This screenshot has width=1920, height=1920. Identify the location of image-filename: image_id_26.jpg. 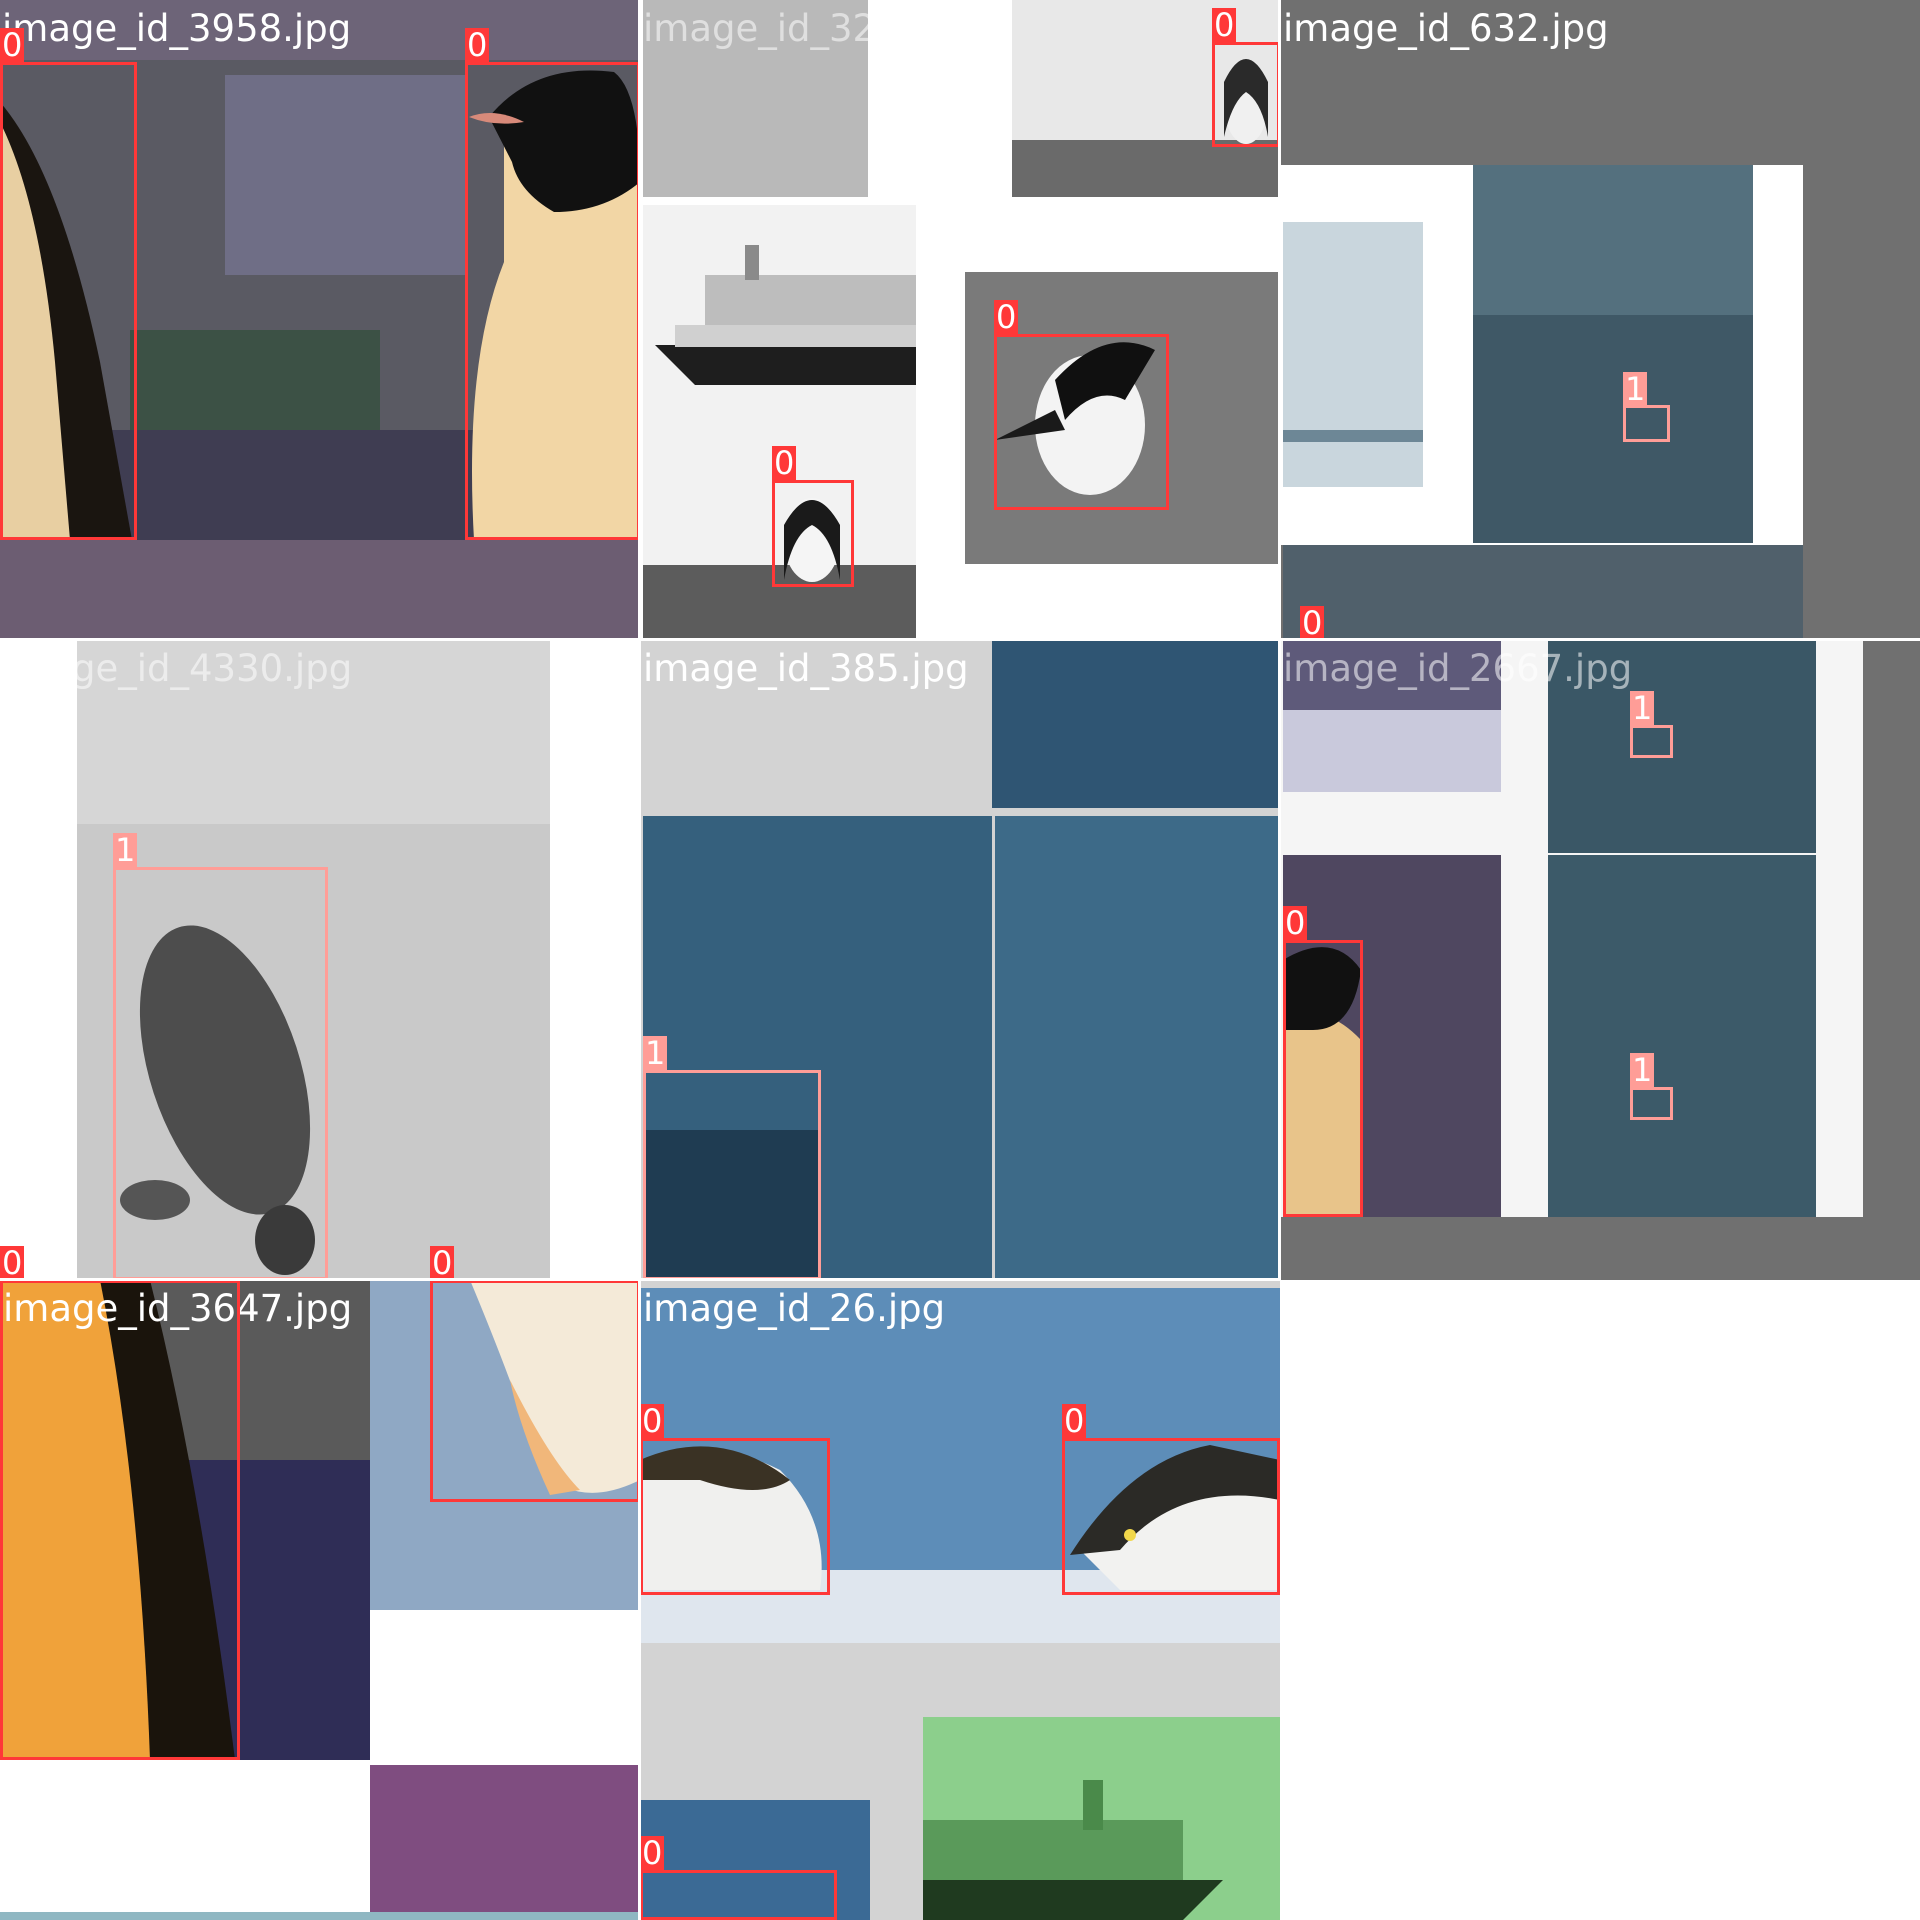
(794, 1308).